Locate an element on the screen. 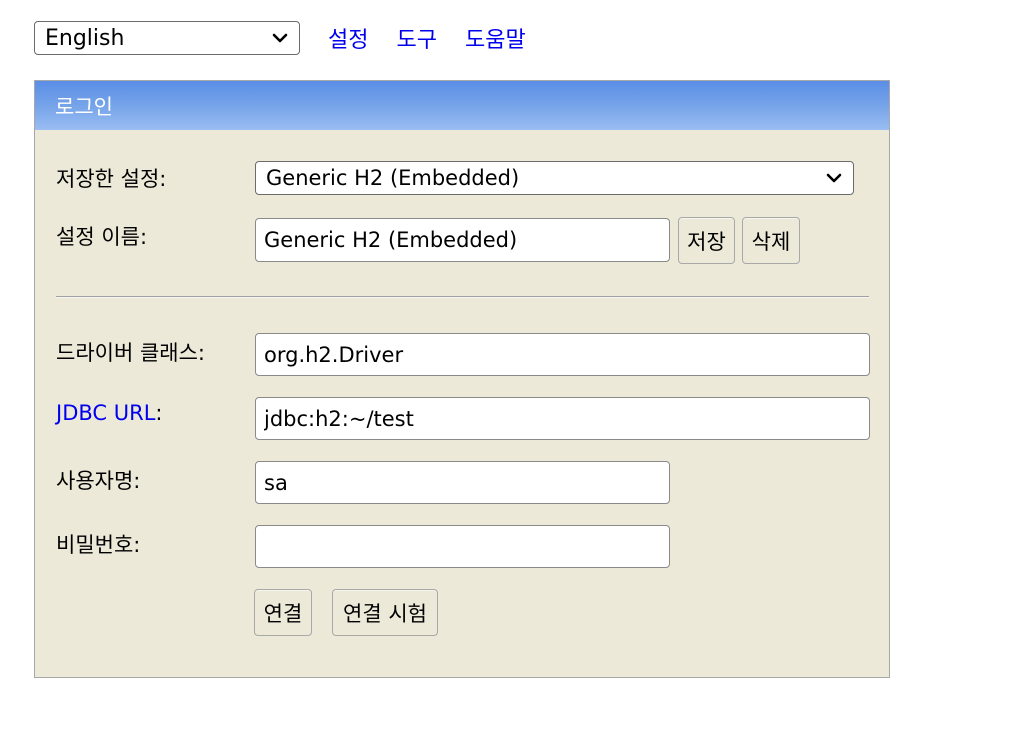 The image size is (1024, 746). top-bar: English 설정 도구 도움말 is located at coordinates (280, 38).